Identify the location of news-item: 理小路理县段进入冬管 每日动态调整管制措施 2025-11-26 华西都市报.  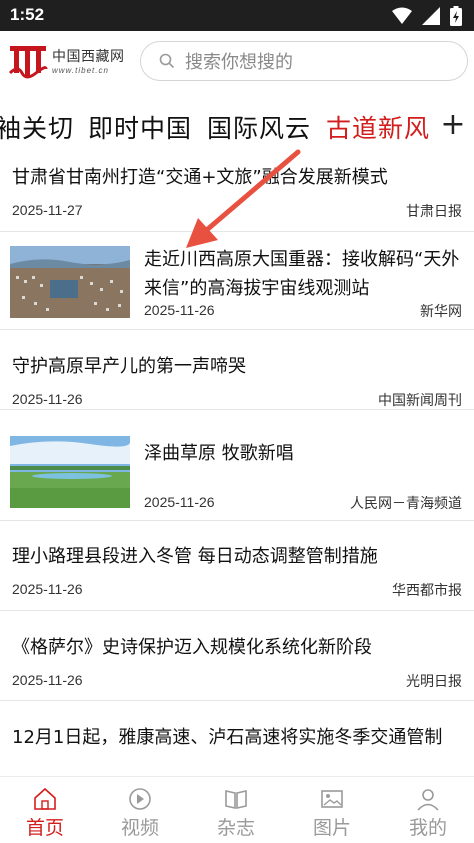
(237, 566).